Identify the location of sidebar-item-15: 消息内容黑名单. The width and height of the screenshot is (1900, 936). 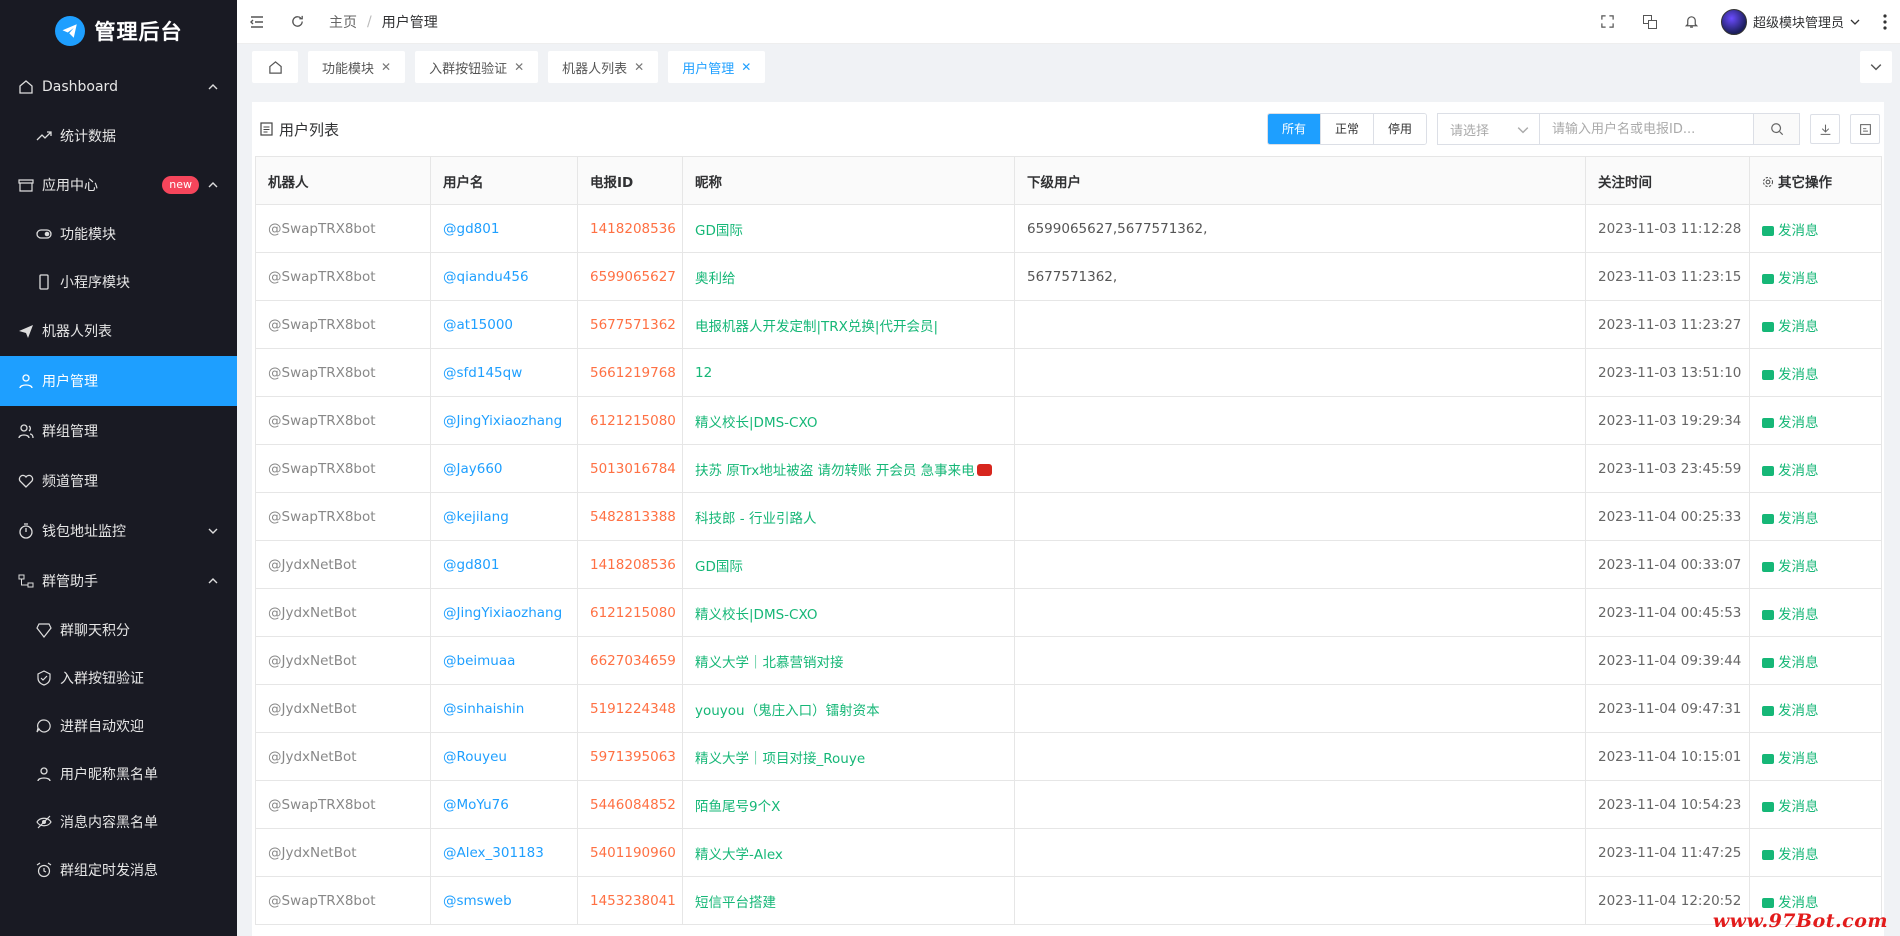
(118, 822).